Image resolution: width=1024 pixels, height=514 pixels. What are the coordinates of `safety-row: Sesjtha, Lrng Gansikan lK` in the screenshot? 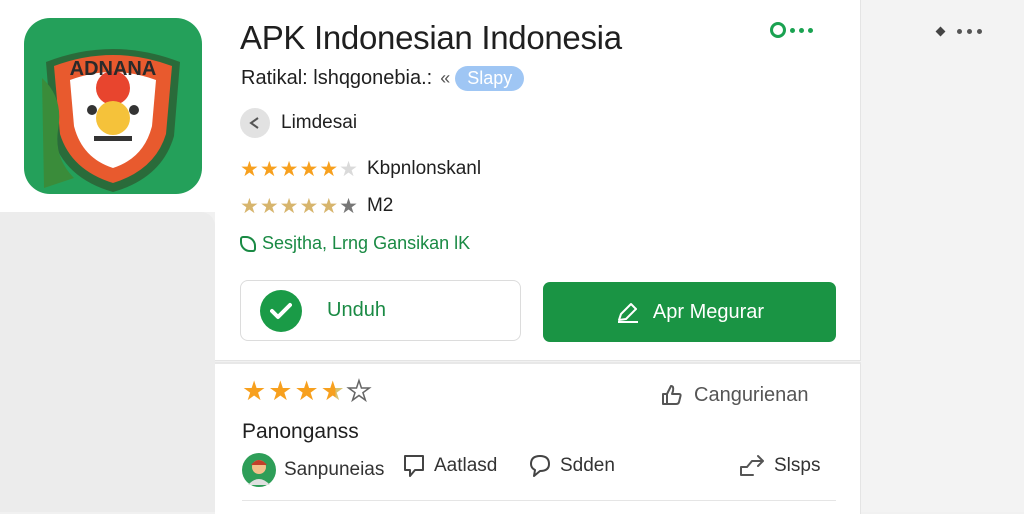 It's located at (355, 243).